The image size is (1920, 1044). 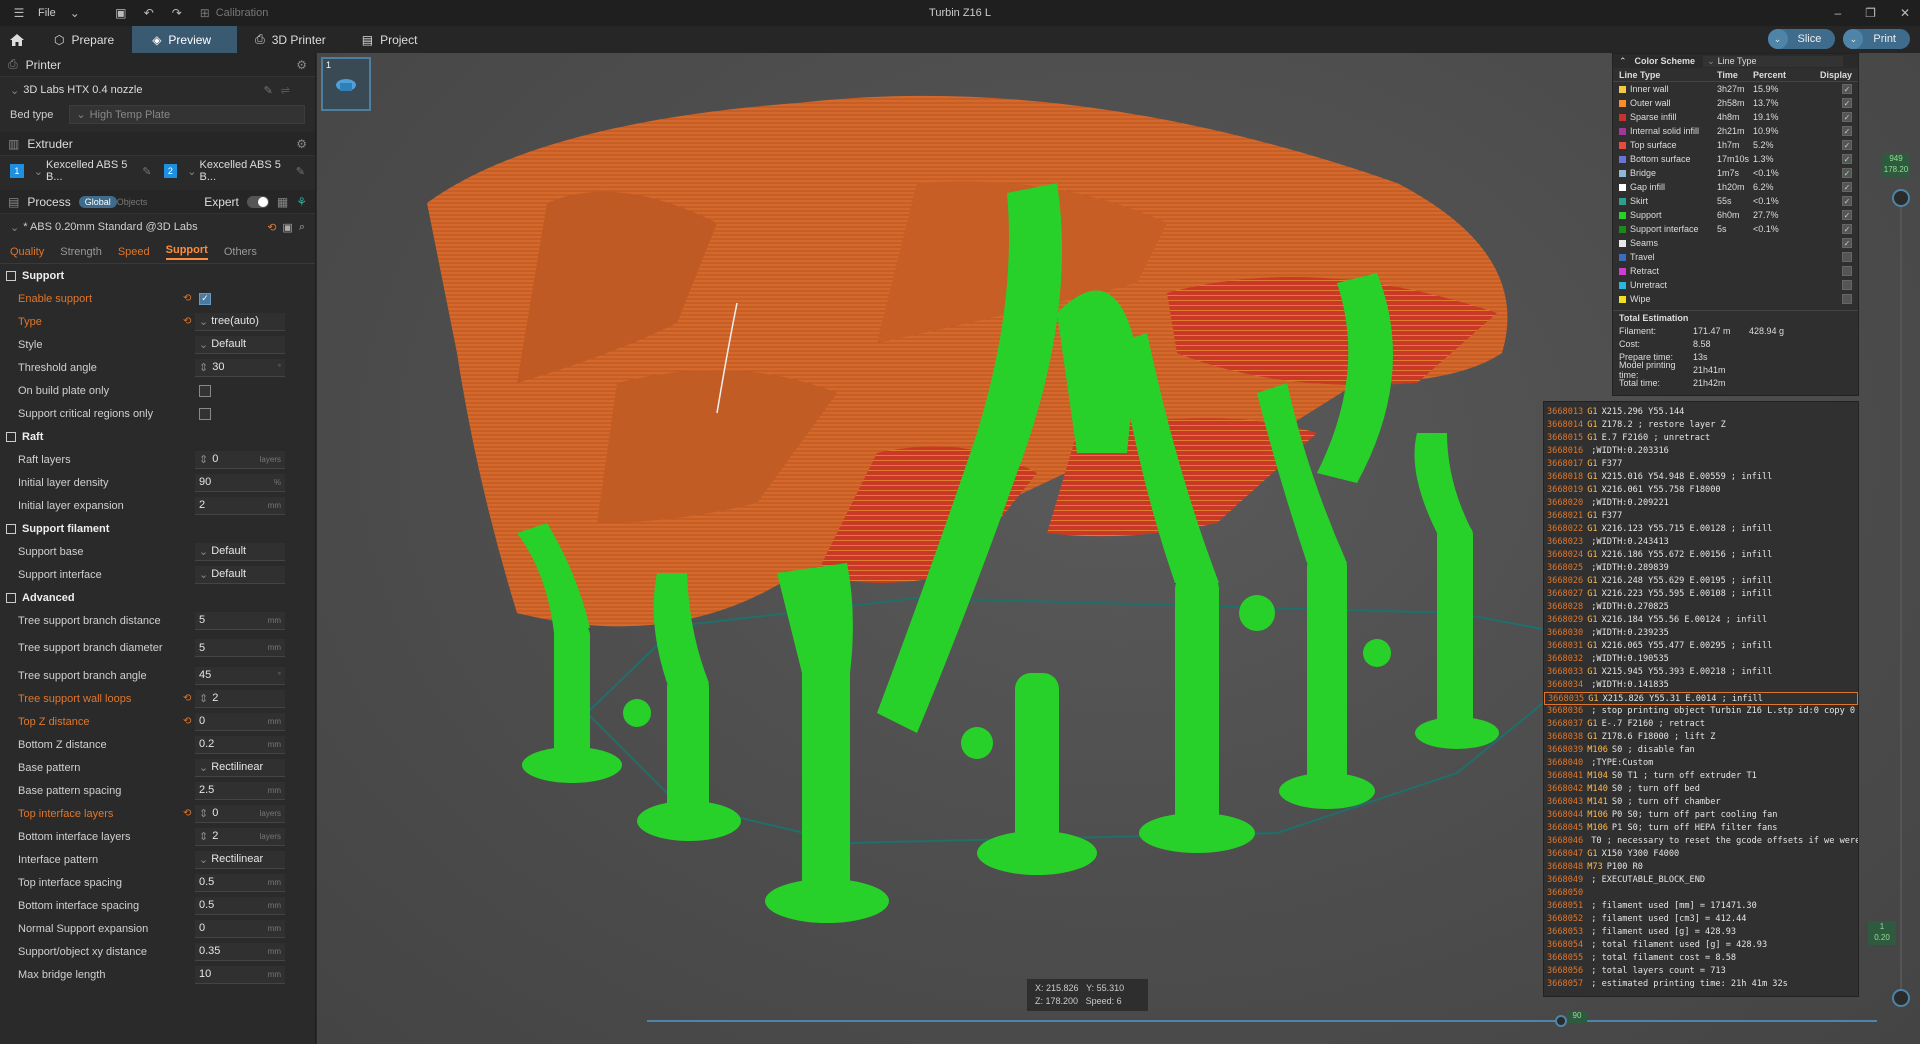 What do you see at coordinates (240, 974) in the screenshot?
I see `setting-input: 10 mm` at bounding box center [240, 974].